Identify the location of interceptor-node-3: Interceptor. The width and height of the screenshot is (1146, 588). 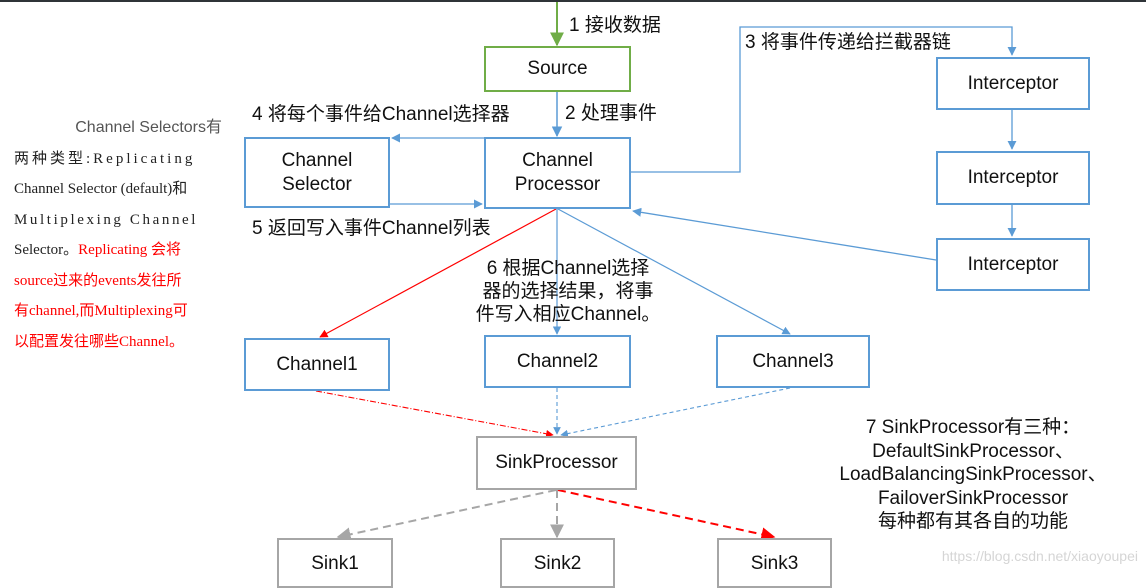
(1013, 264).